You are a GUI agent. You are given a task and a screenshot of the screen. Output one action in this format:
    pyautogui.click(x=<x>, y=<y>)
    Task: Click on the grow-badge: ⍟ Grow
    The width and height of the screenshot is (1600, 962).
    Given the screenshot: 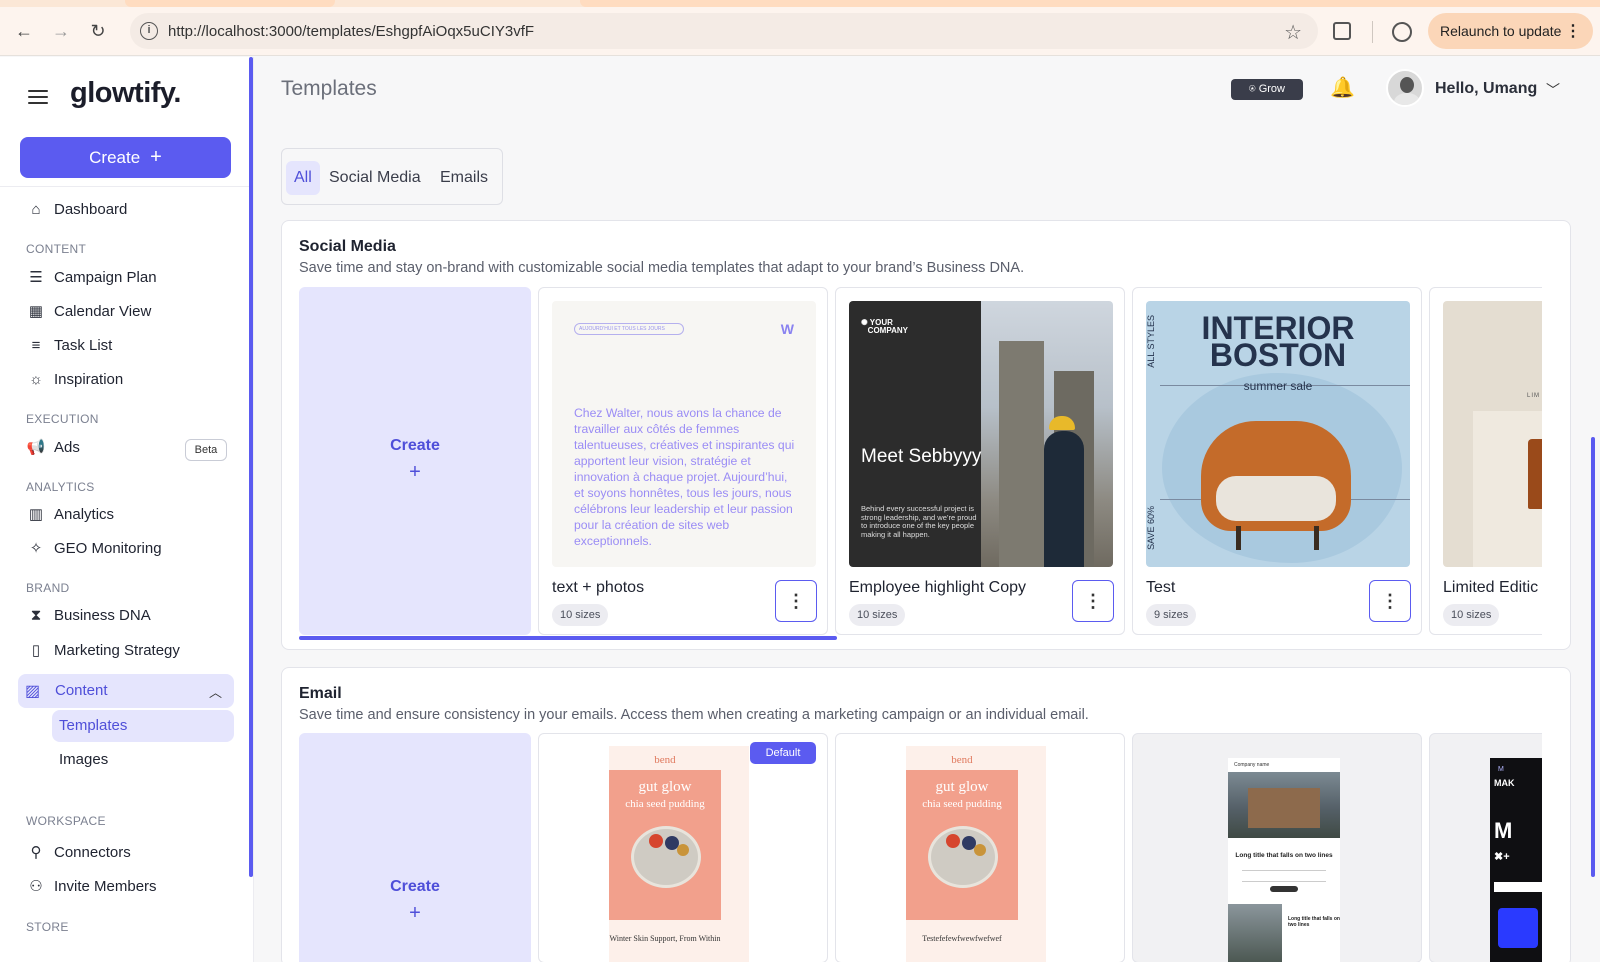 What is the action you would take?
    pyautogui.click(x=1267, y=89)
    